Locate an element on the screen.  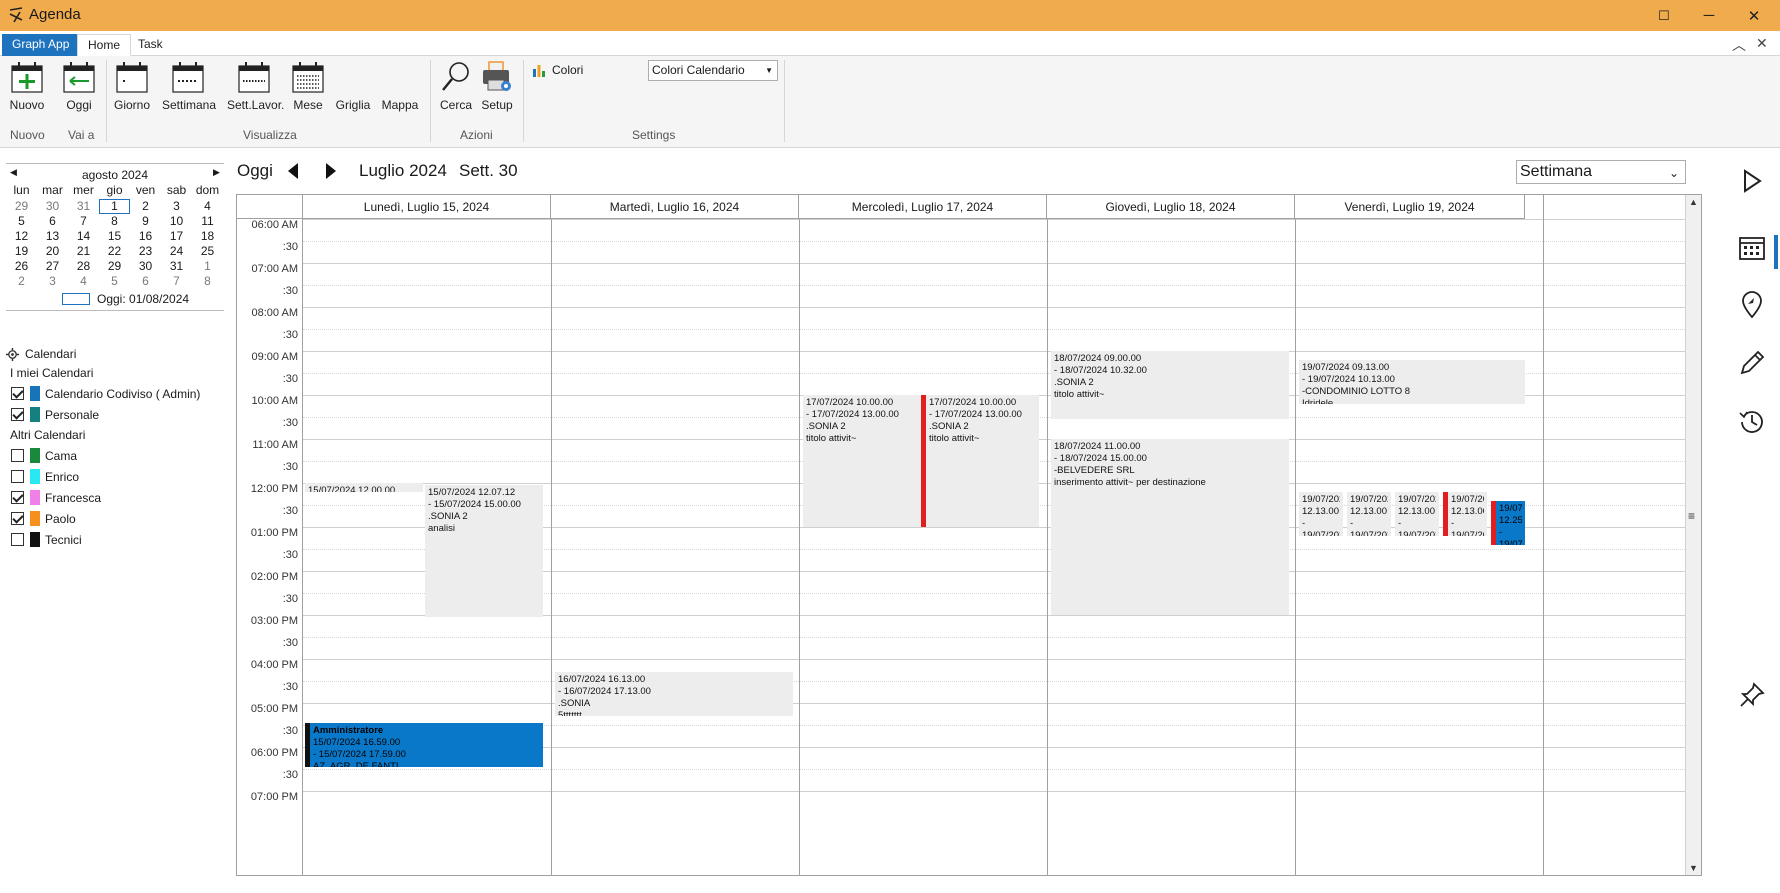
calendar-item: Enrico is located at coordinates (117, 476).